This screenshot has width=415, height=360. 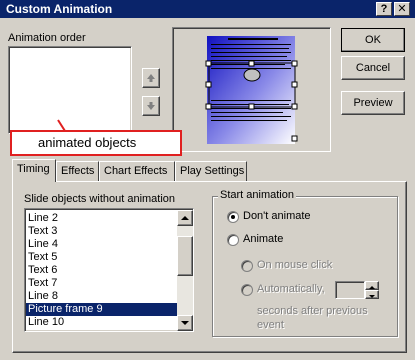 I want to click on list-item: Text 3, so click(x=101, y=231).